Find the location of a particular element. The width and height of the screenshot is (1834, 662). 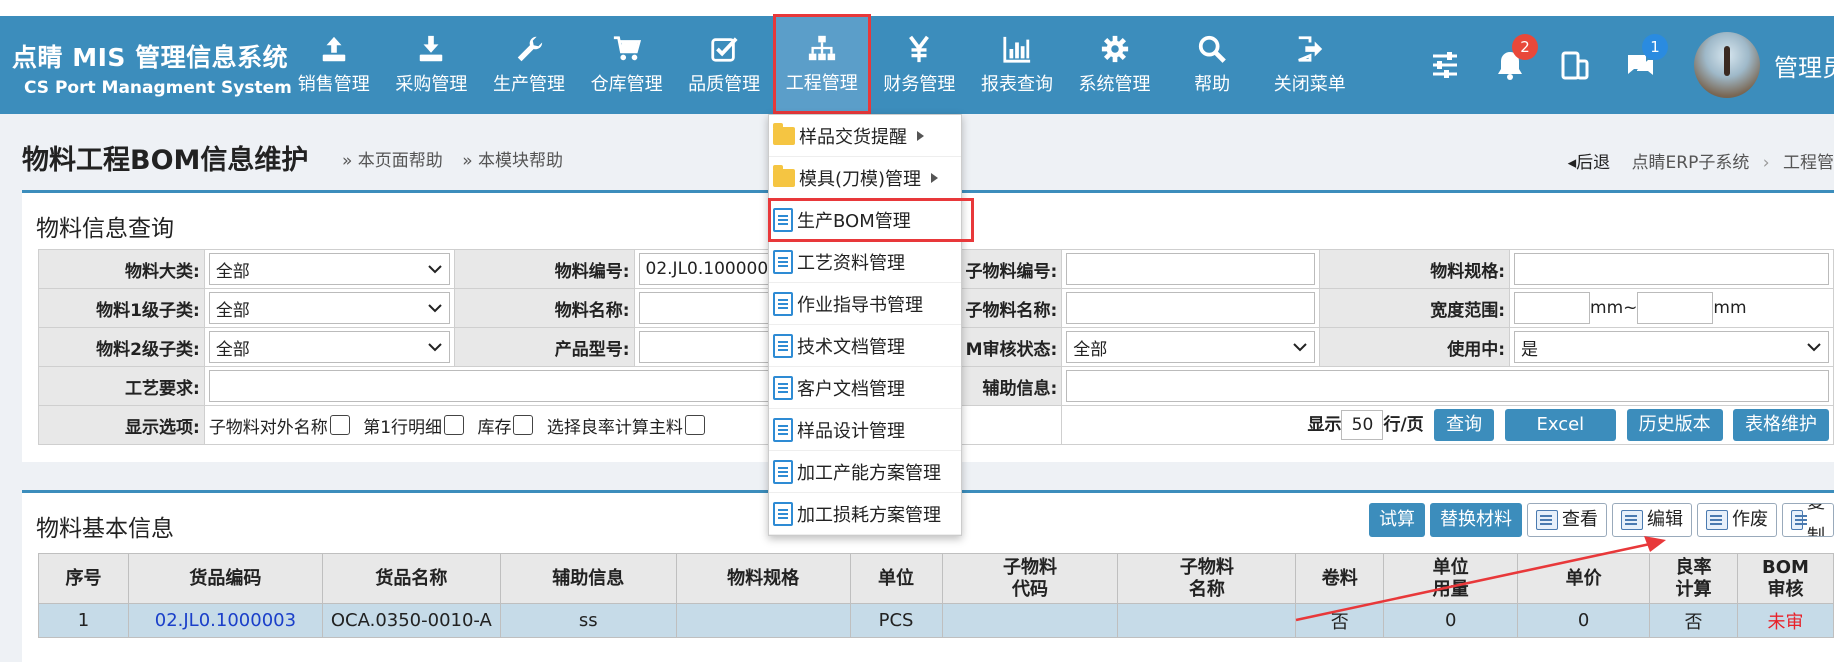

menu-item-process-data: 工艺资料管理 is located at coordinates (865, 262).